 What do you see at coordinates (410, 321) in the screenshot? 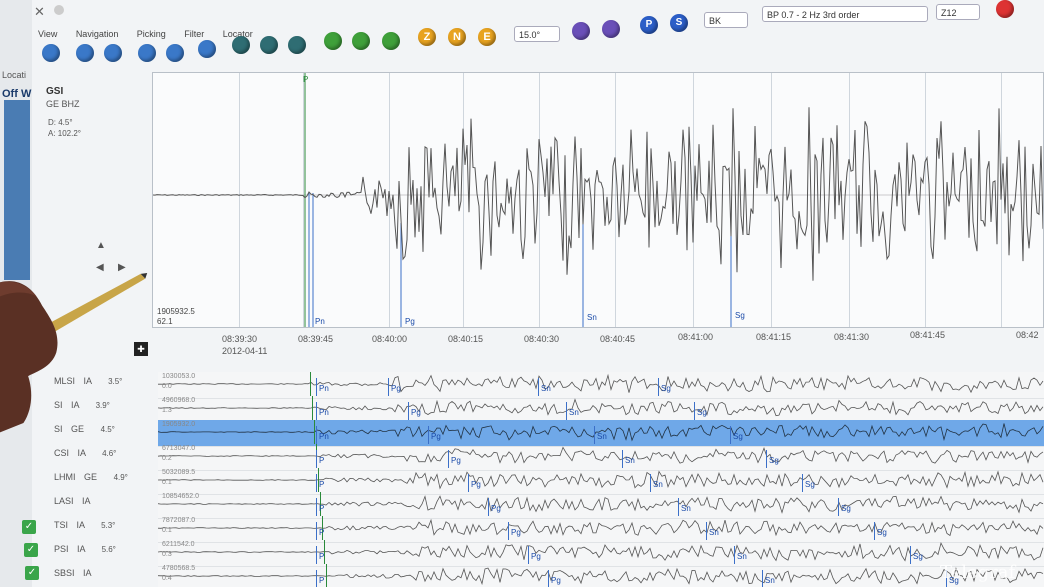
I see `pick-label-pg: Pg` at bounding box center [410, 321].